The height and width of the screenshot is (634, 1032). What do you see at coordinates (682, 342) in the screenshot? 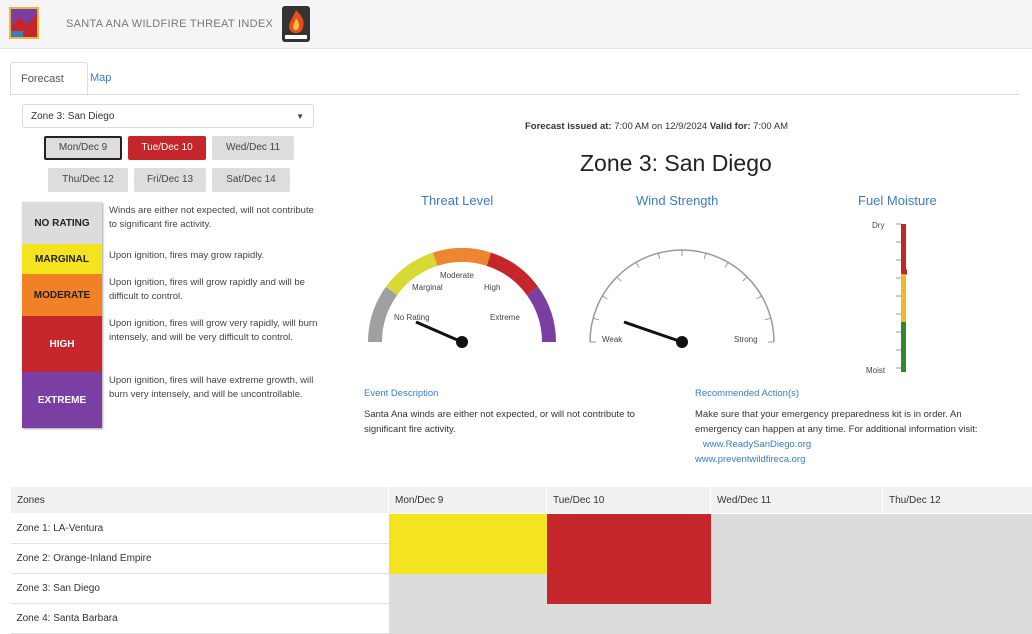
I see `wind-gauge-hub` at bounding box center [682, 342].